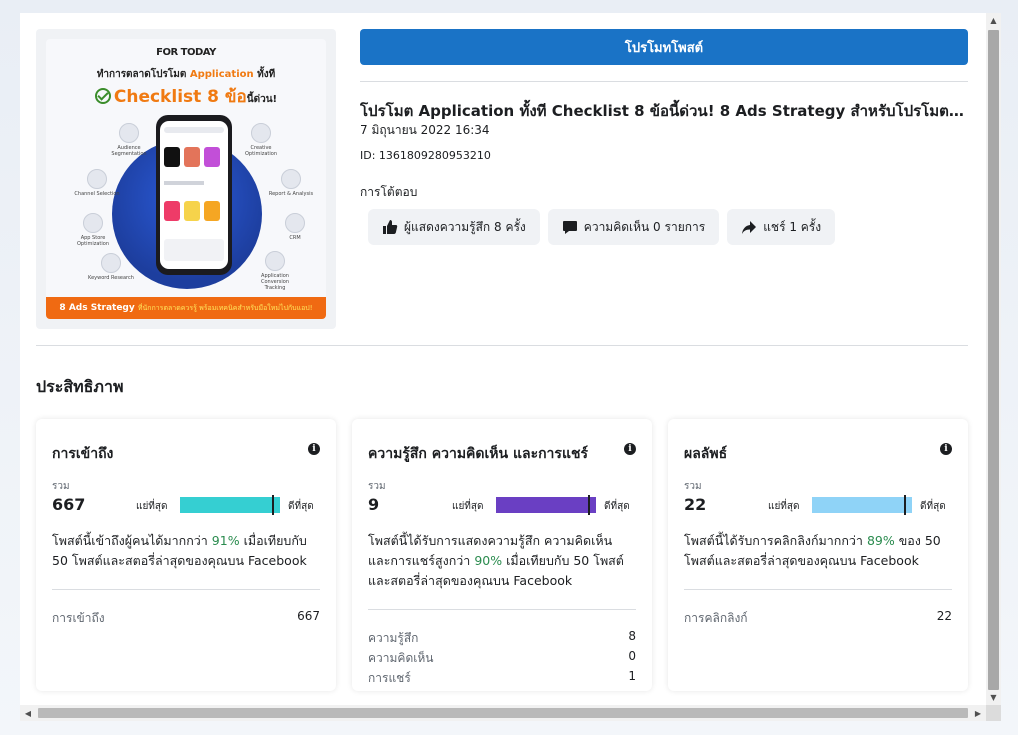 The height and width of the screenshot is (735, 1018). I want to click on post-image-brand: FOR TODAY, so click(186, 52).